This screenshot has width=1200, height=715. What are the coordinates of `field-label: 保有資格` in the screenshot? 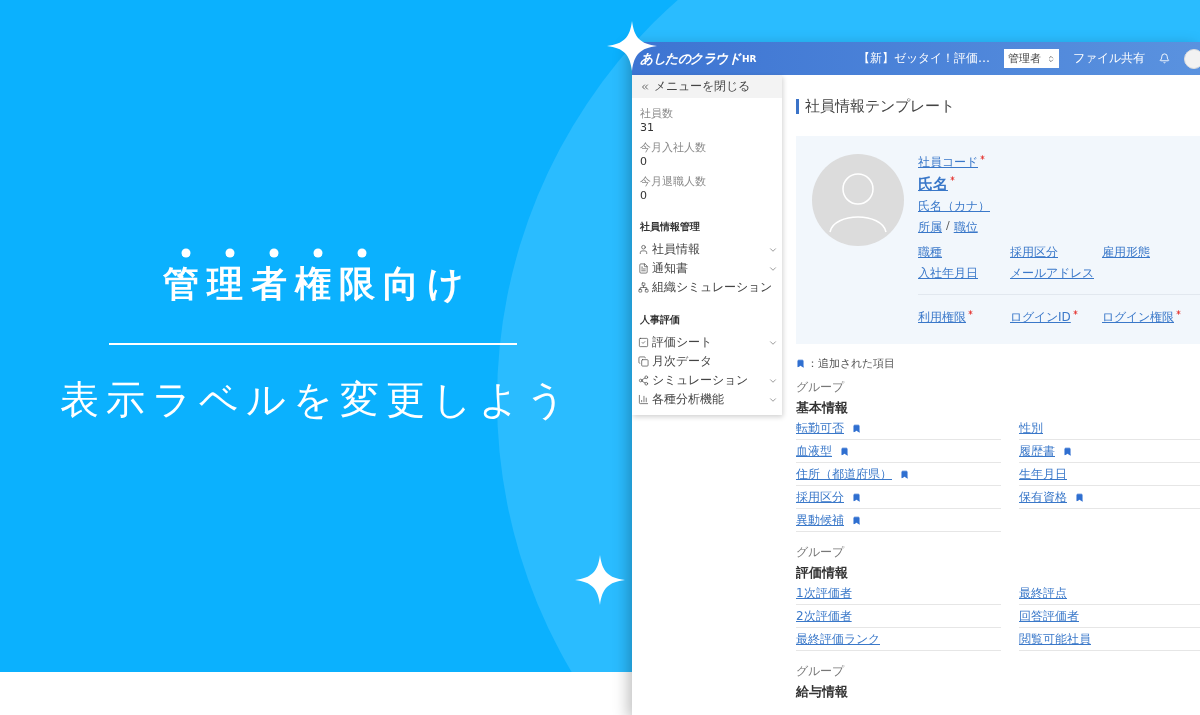 It's located at (1043, 497).